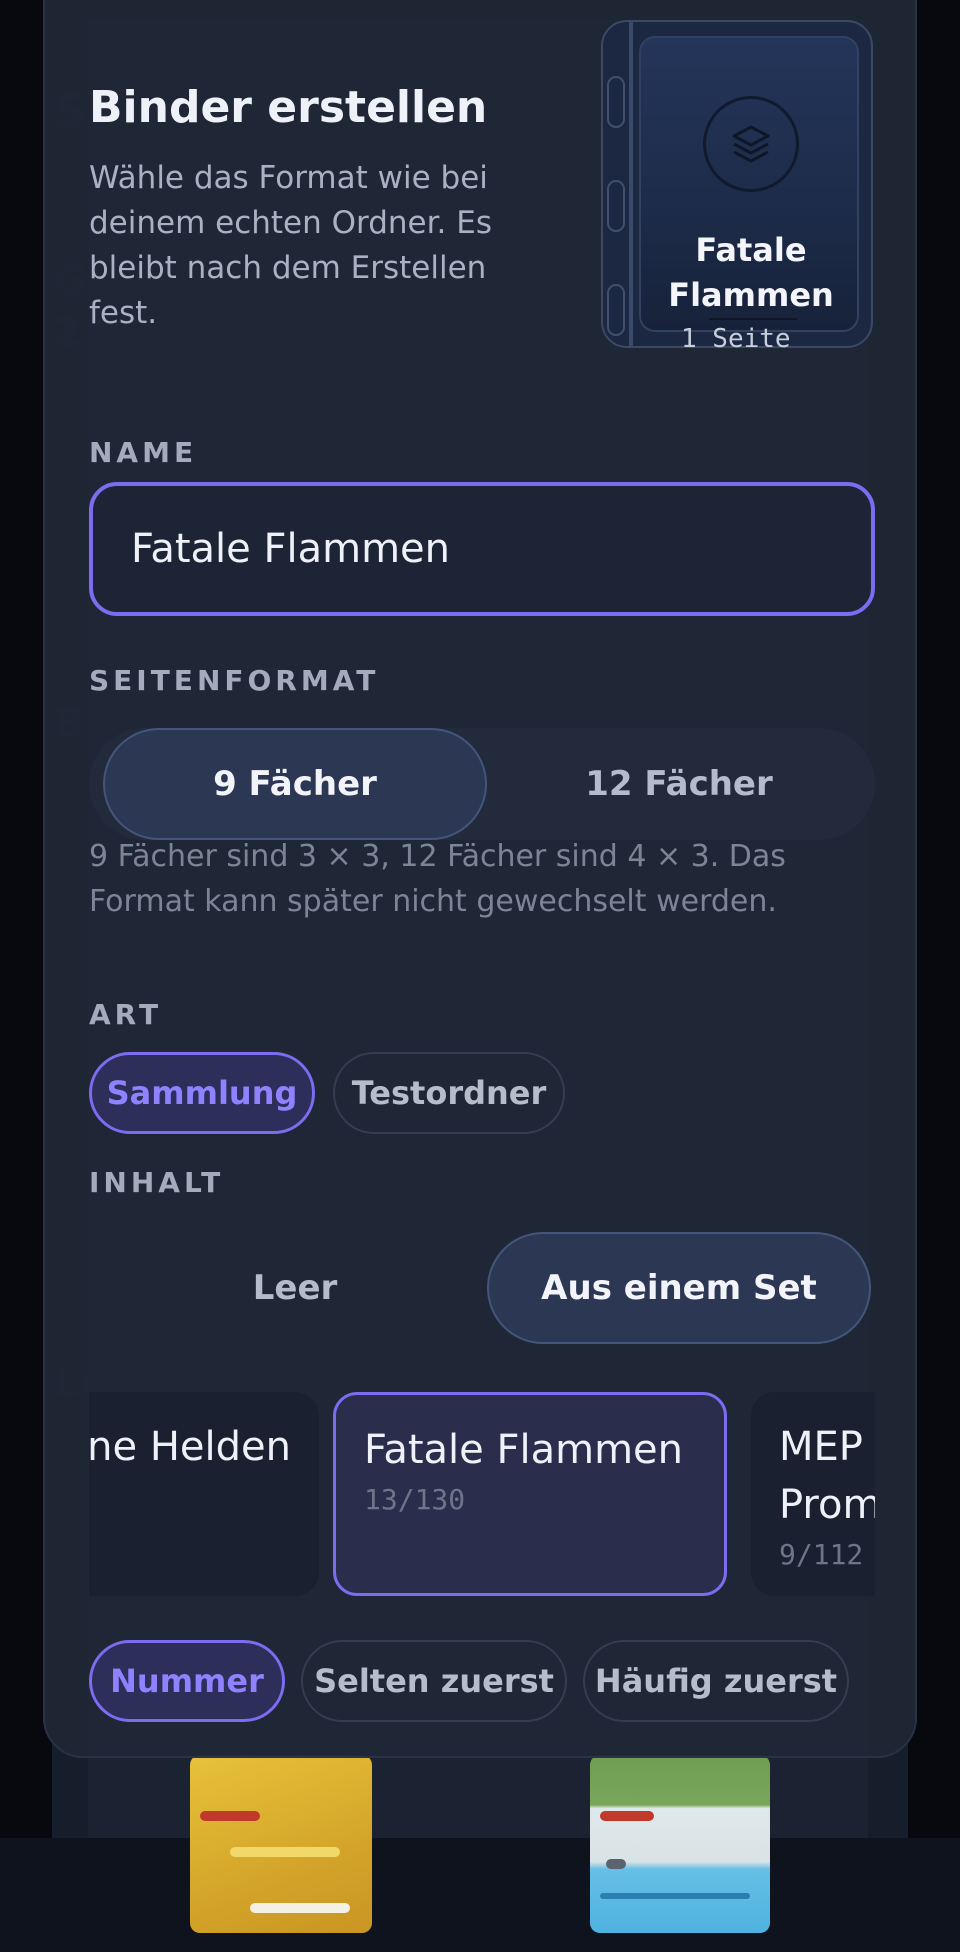  What do you see at coordinates (285, 1852) in the screenshot?
I see `card-attack-bar` at bounding box center [285, 1852].